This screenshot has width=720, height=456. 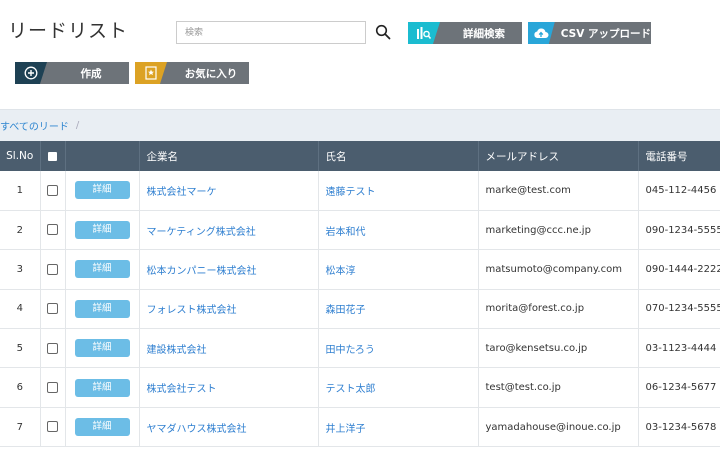 What do you see at coordinates (346, 429) in the screenshot?
I see `contact-name-link: 井上洋子` at bounding box center [346, 429].